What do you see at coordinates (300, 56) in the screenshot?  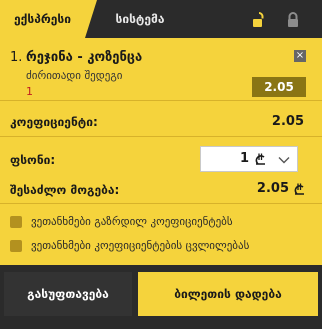 I see `remove-selection-icon: ×` at bounding box center [300, 56].